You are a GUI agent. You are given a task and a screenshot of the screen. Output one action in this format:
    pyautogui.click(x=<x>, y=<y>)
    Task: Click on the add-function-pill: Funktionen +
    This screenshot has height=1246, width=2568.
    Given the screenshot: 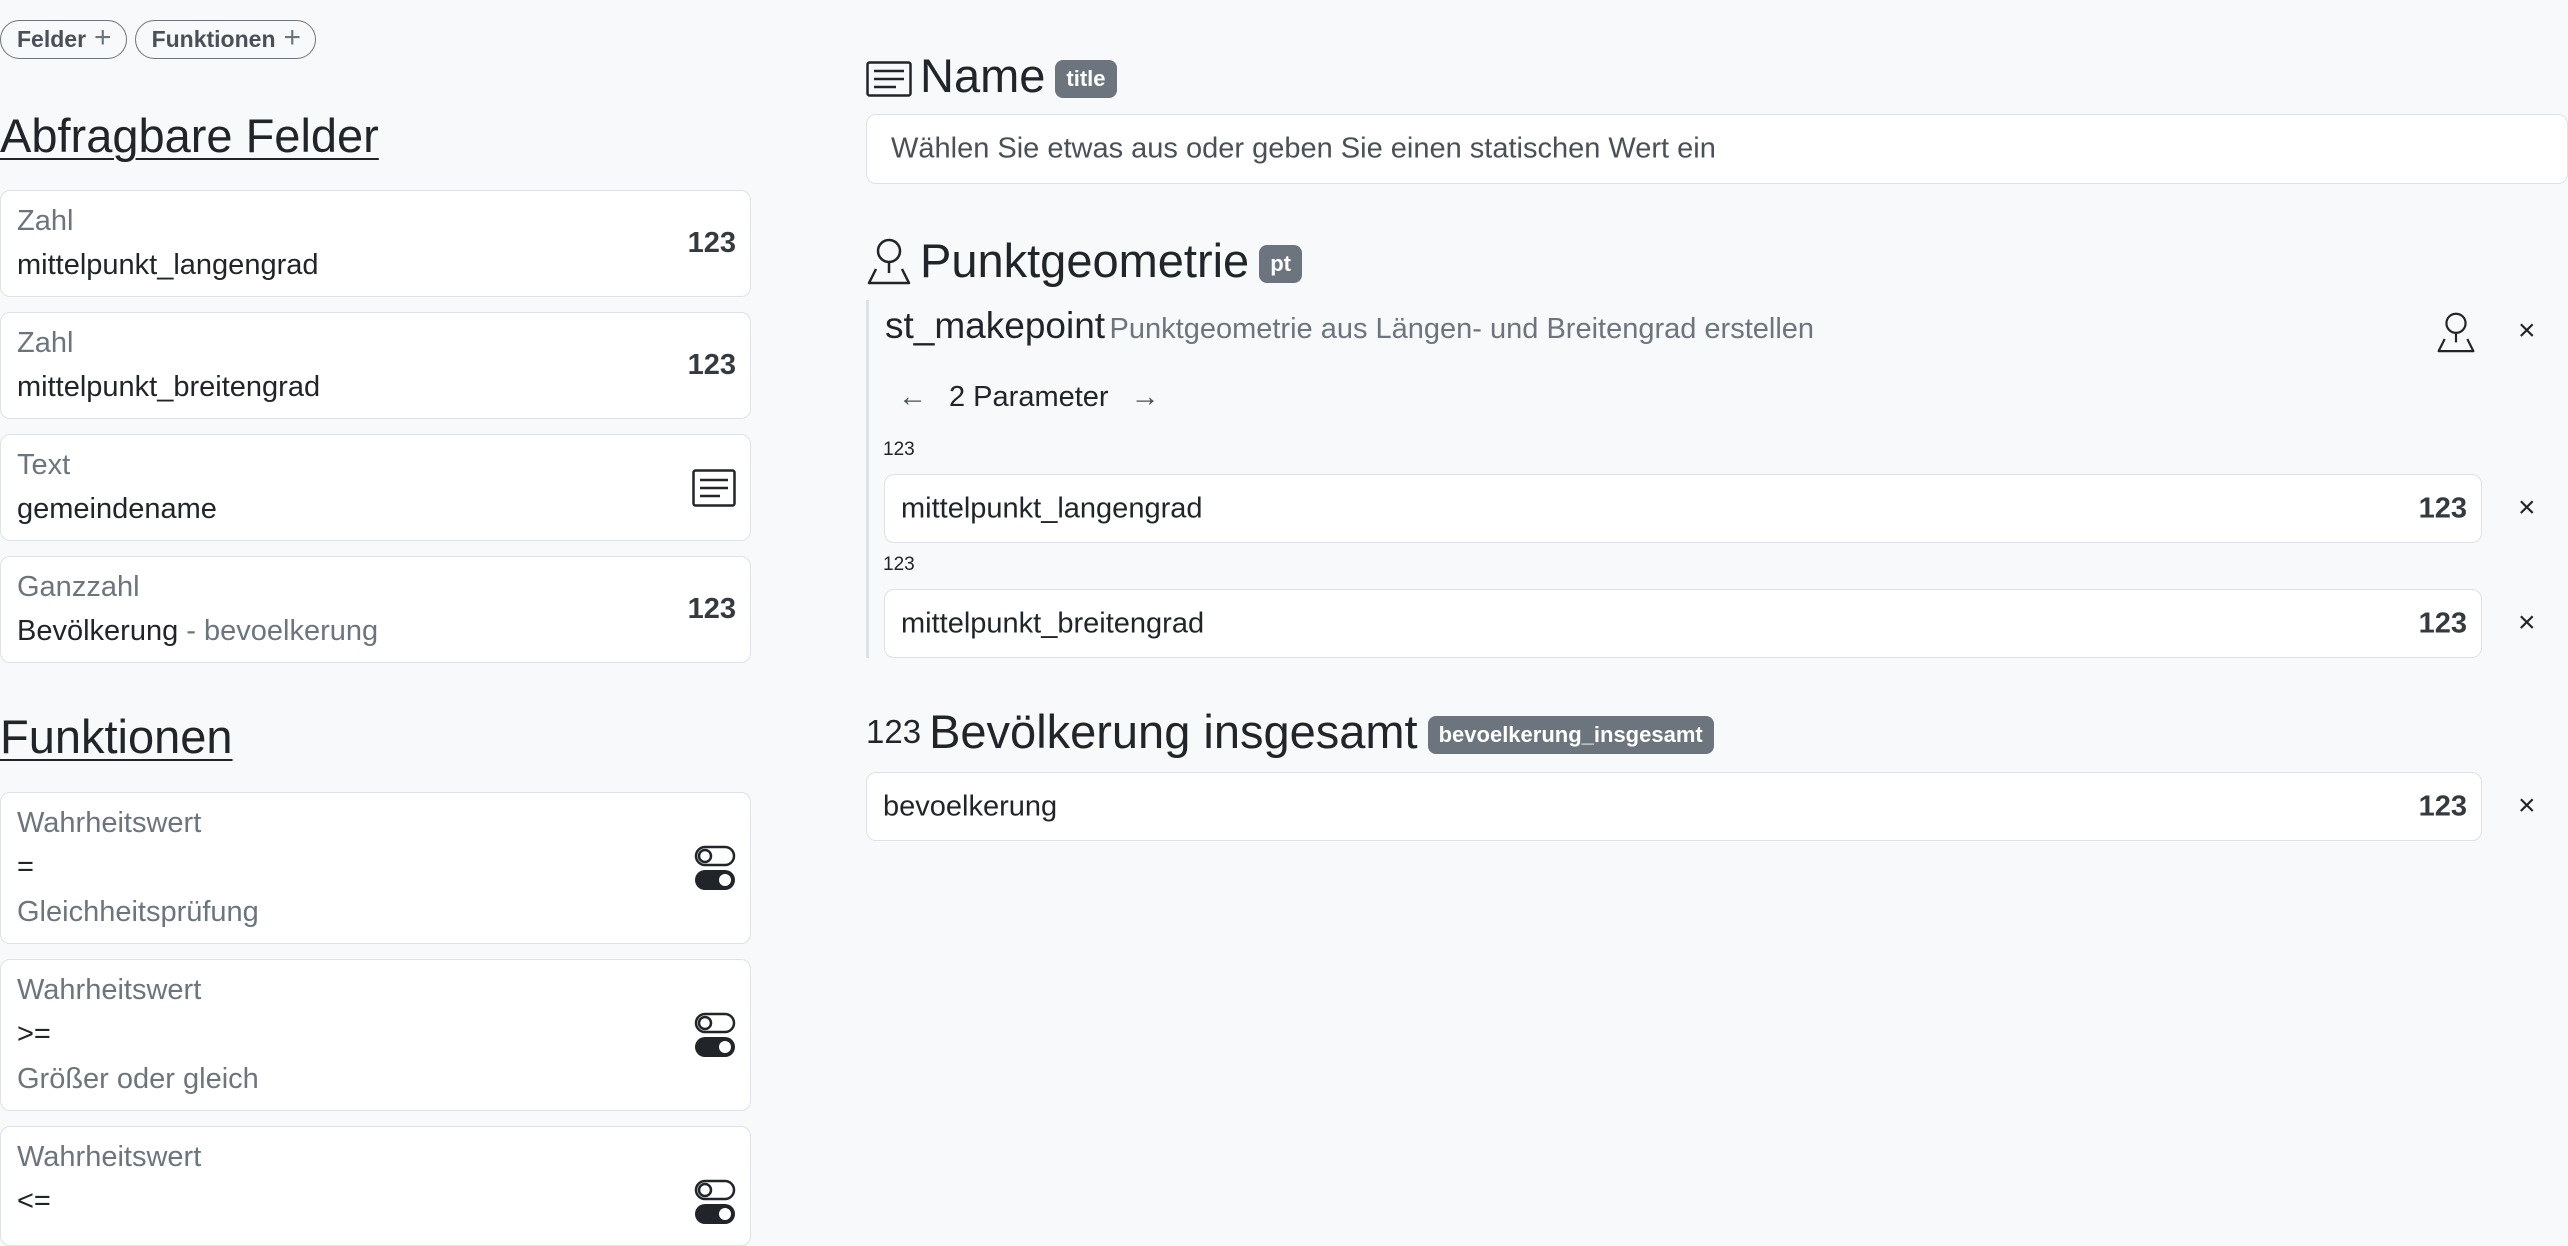 What is the action you would take?
    pyautogui.click(x=225, y=39)
    